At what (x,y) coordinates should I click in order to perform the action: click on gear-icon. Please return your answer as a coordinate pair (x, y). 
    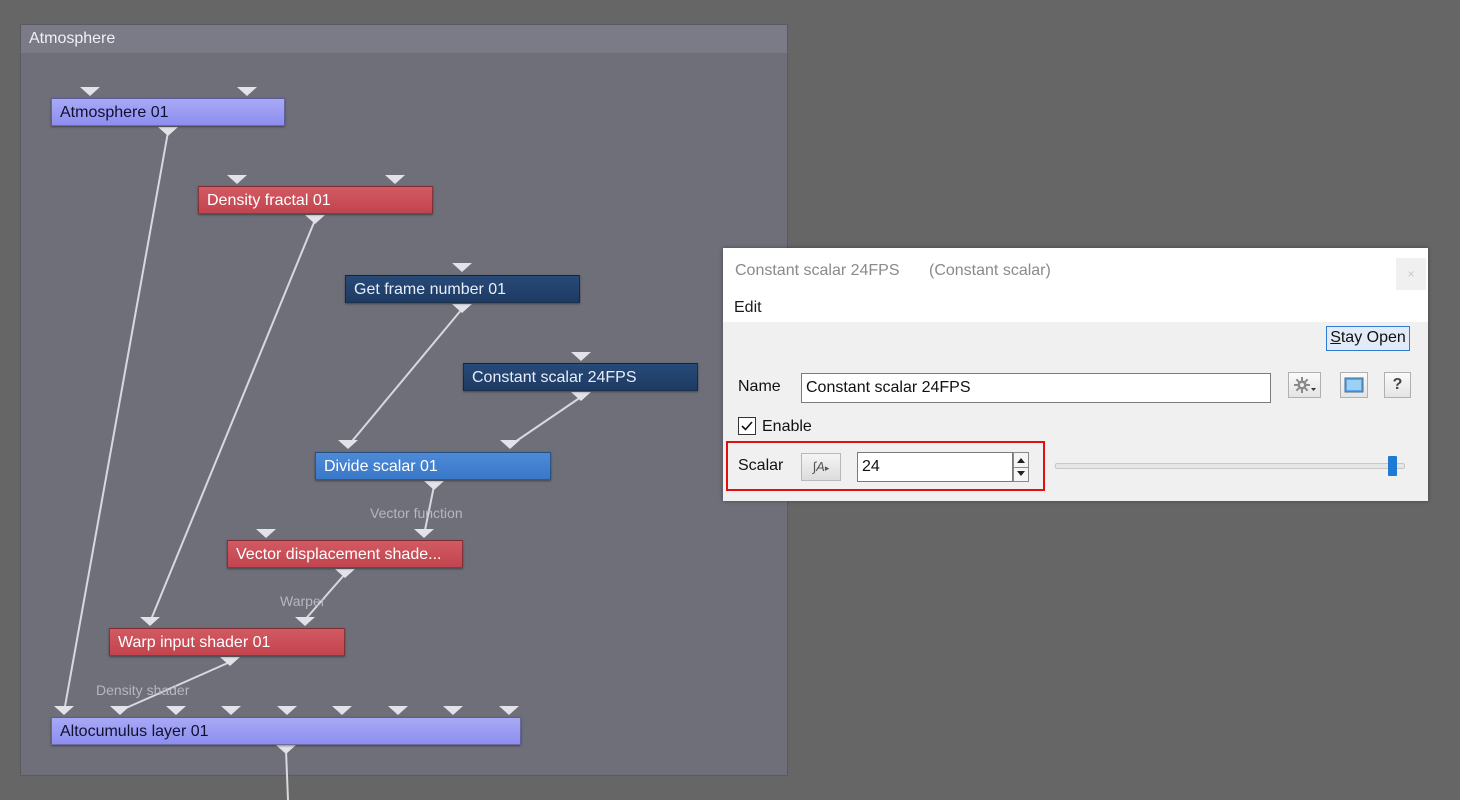
    Looking at the image, I should click on (1304, 385).